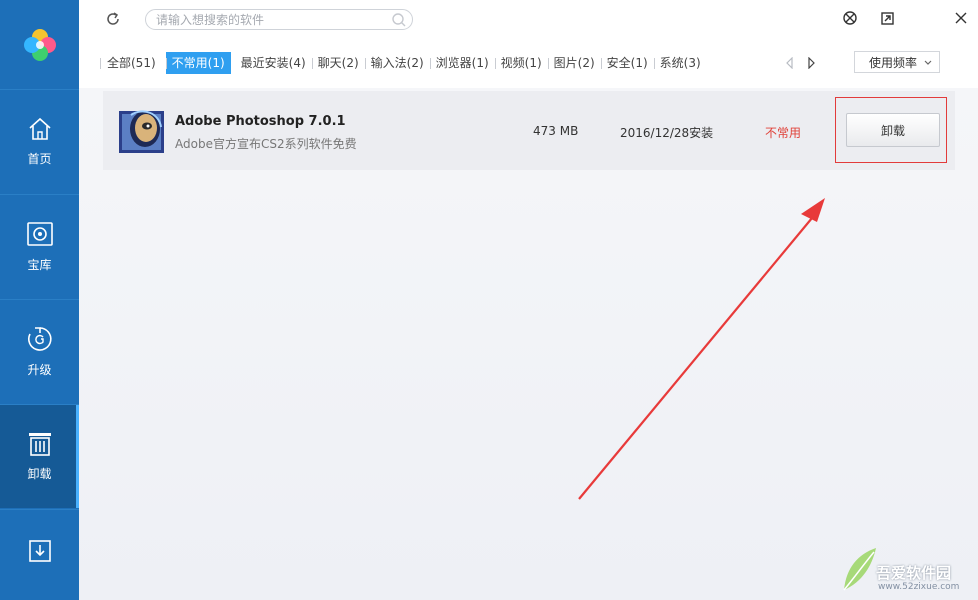 The image size is (978, 600). What do you see at coordinates (131, 63) in the screenshot?
I see `tab-all: 全部(51)` at bounding box center [131, 63].